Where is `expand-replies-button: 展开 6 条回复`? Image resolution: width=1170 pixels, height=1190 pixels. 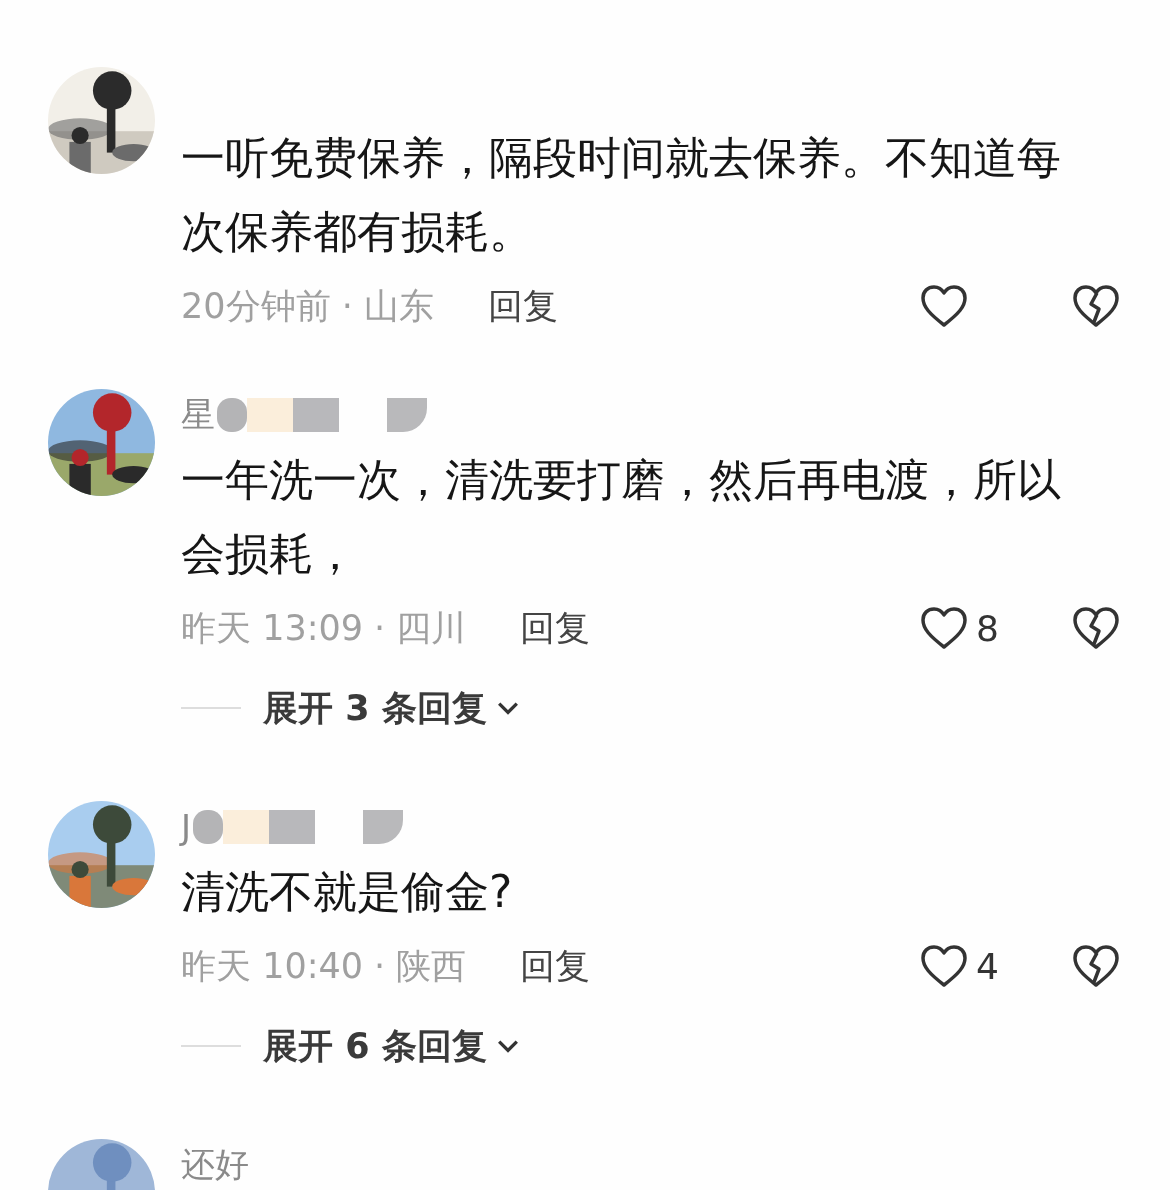
expand-replies-button: 展开 6 条回复 is located at coordinates (391, 1046).